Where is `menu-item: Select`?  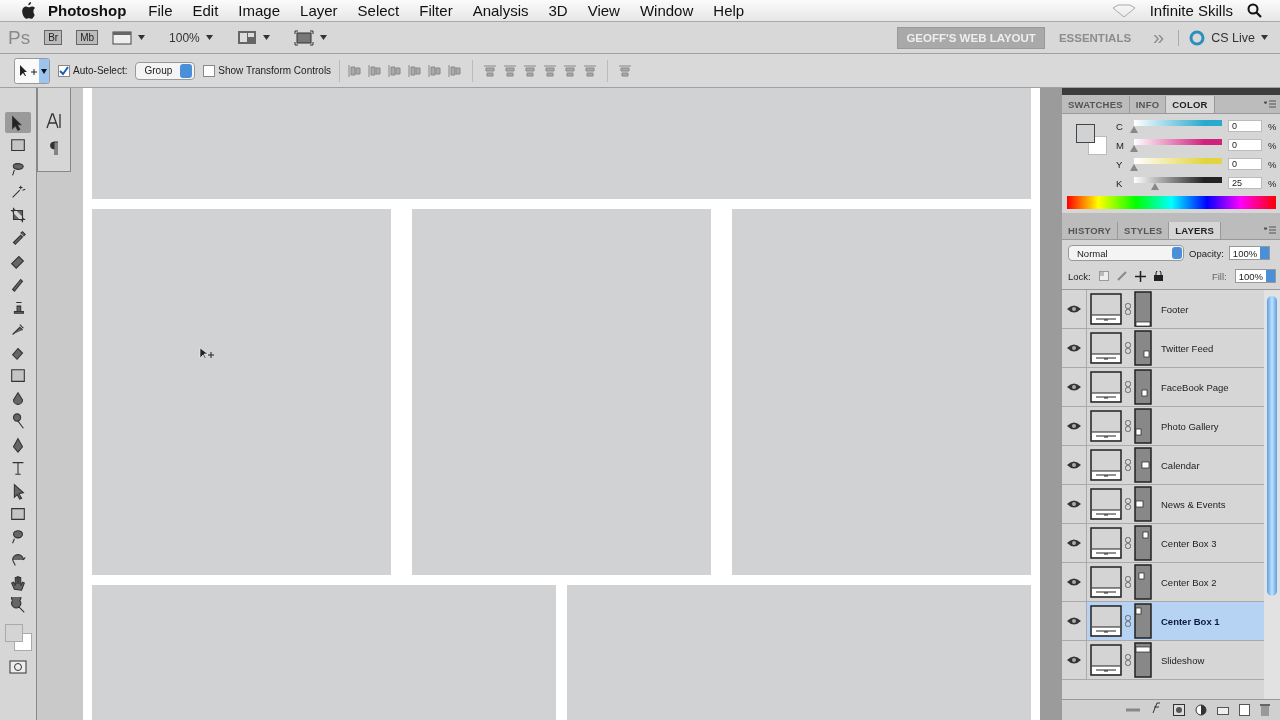 menu-item: Select is located at coordinates (378, 10).